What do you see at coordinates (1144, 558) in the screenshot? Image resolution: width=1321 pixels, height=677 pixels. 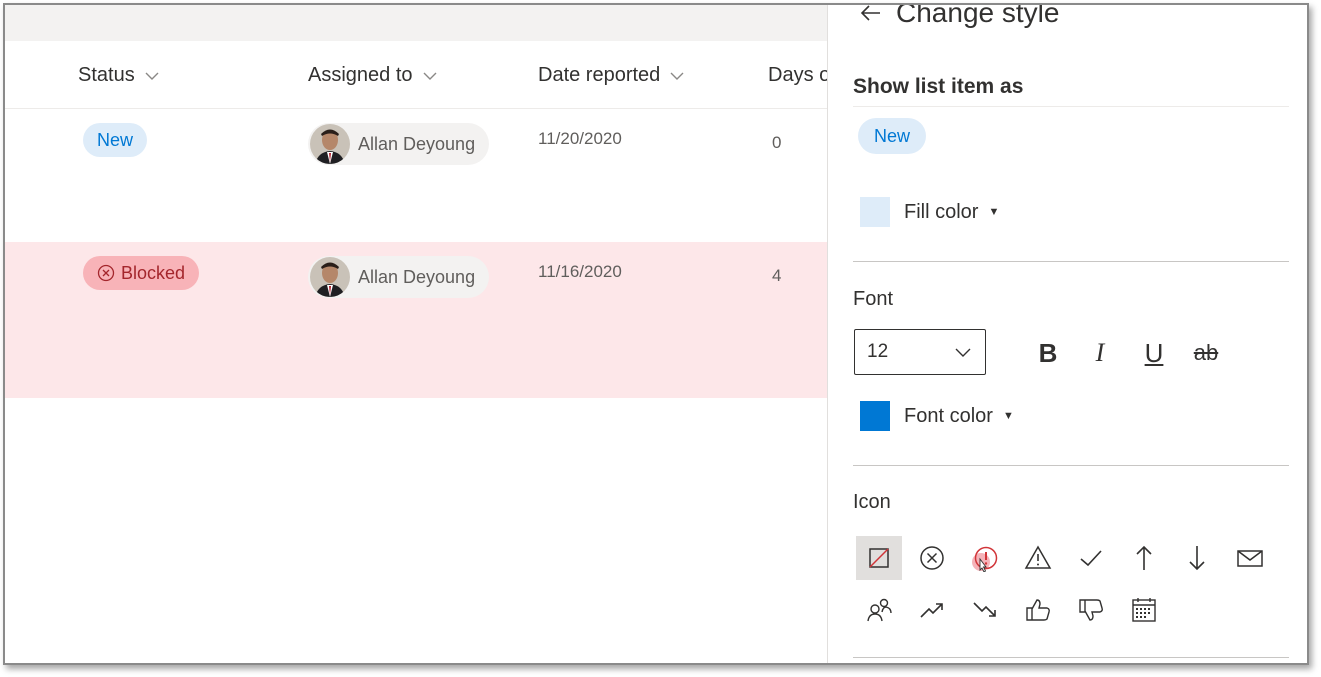 I see `arrow-up-icon` at bounding box center [1144, 558].